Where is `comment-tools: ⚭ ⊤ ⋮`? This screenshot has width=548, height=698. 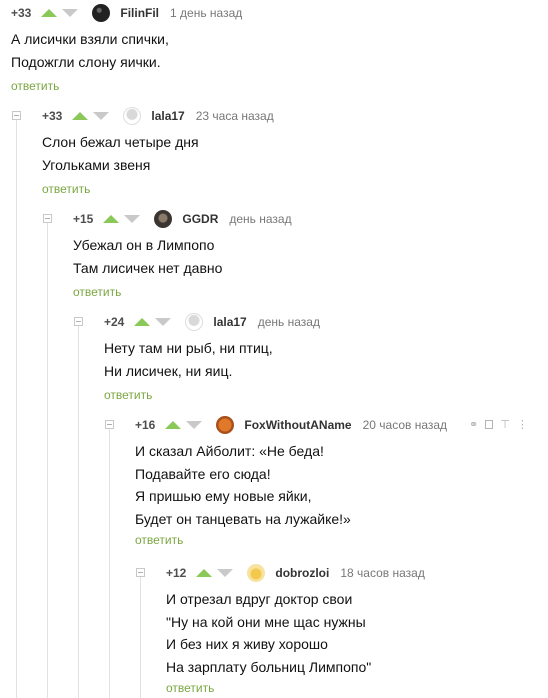 comment-tools: ⚭ ⊤ ⋮ is located at coordinates (498, 424).